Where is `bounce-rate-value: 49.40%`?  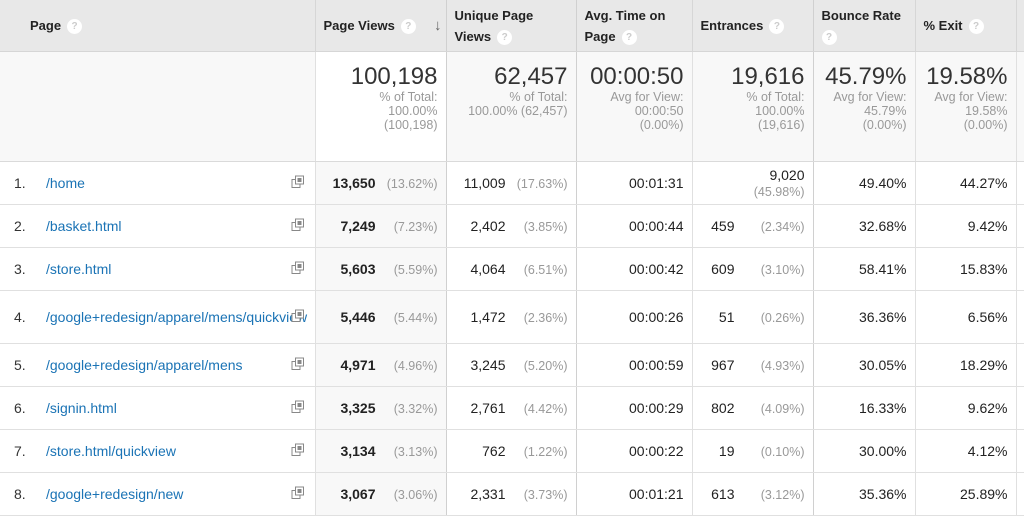
bounce-rate-value: 49.40% is located at coordinates (883, 183).